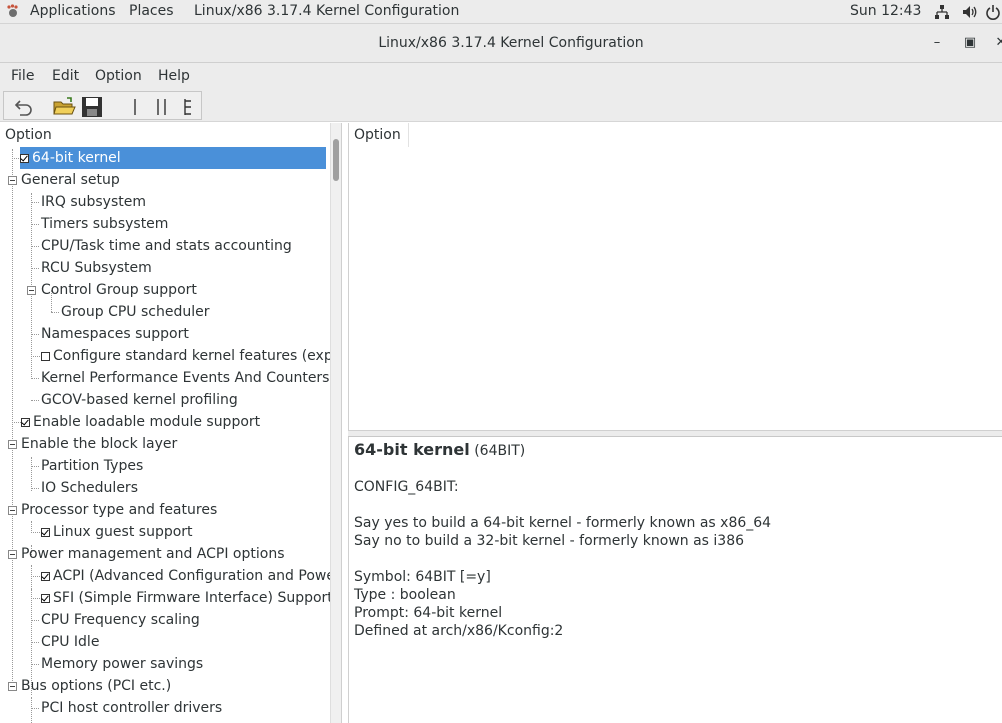 This screenshot has width=1002, height=723. Describe the element at coordinates (13, 11) in the screenshot. I see `gnome-foot-icon` at that location.